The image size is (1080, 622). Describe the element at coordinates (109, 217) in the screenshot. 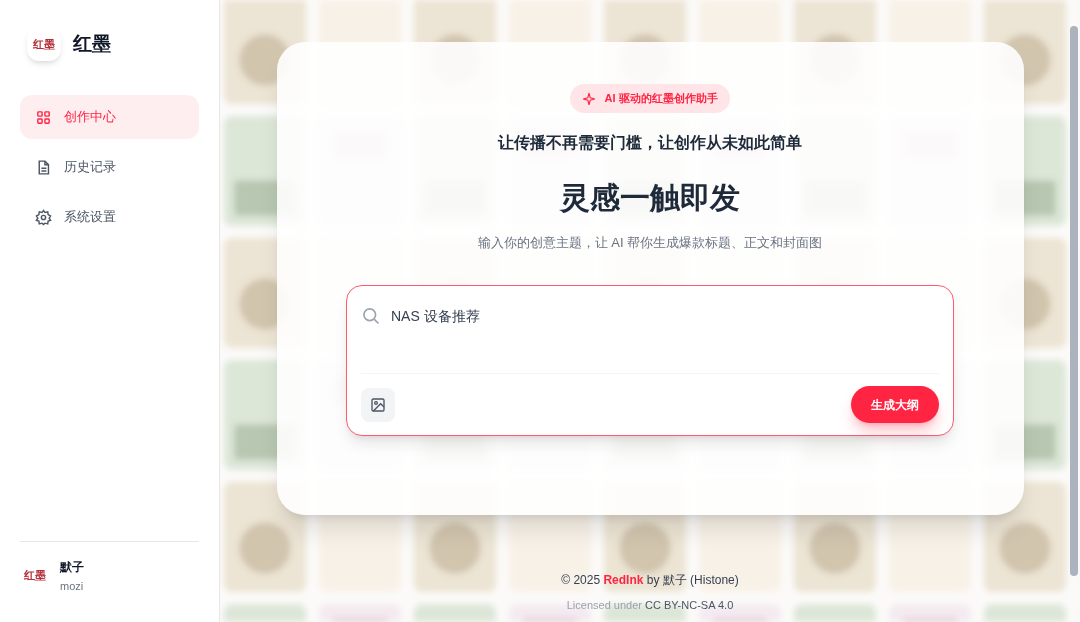

I see `nav-item: 系统设置` at that location.